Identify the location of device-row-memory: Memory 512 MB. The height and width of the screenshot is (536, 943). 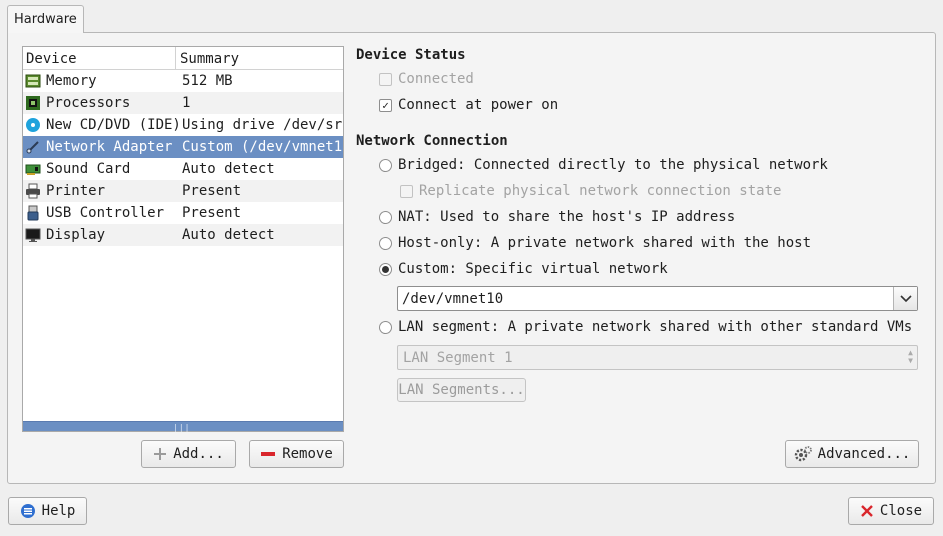
(183, 81).